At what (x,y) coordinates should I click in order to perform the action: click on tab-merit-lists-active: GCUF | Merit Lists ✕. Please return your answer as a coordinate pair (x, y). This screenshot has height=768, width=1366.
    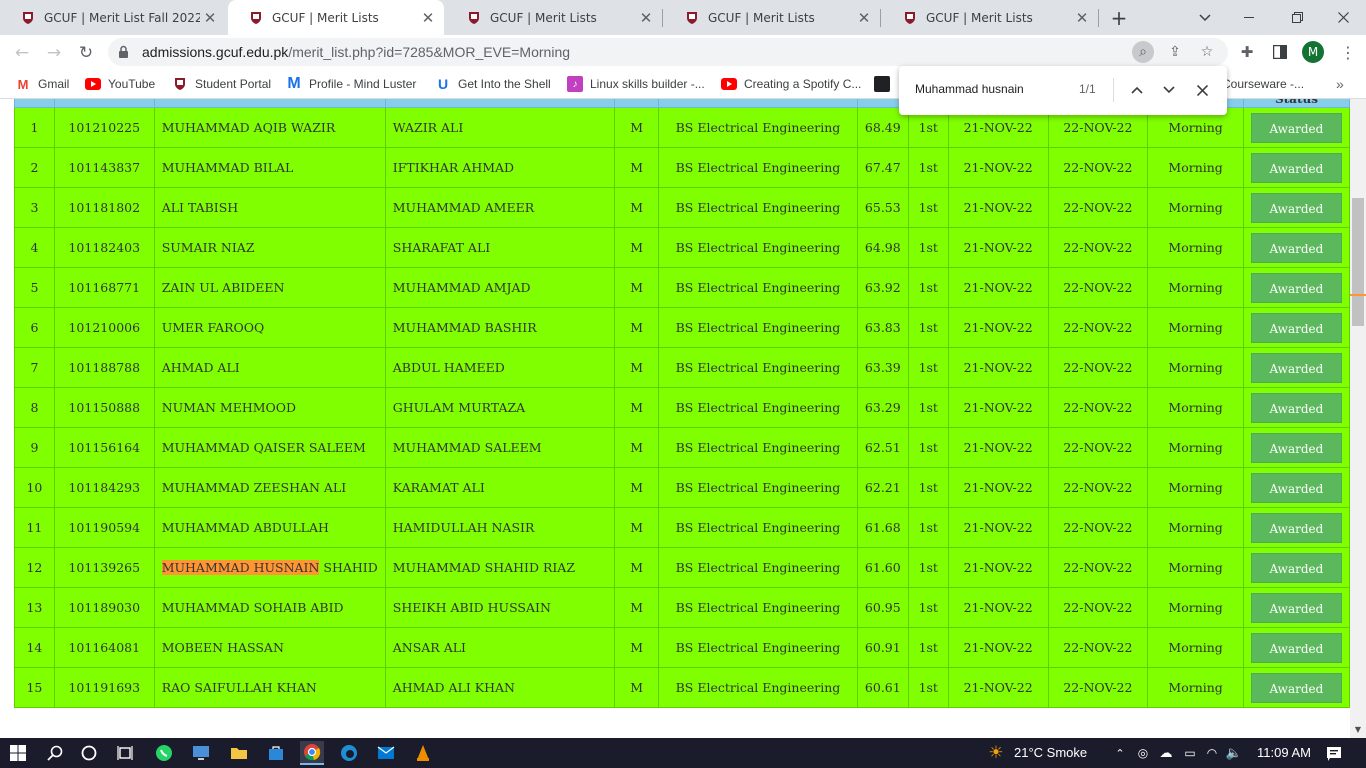
    Looking at the image, I should click on (336, 17).